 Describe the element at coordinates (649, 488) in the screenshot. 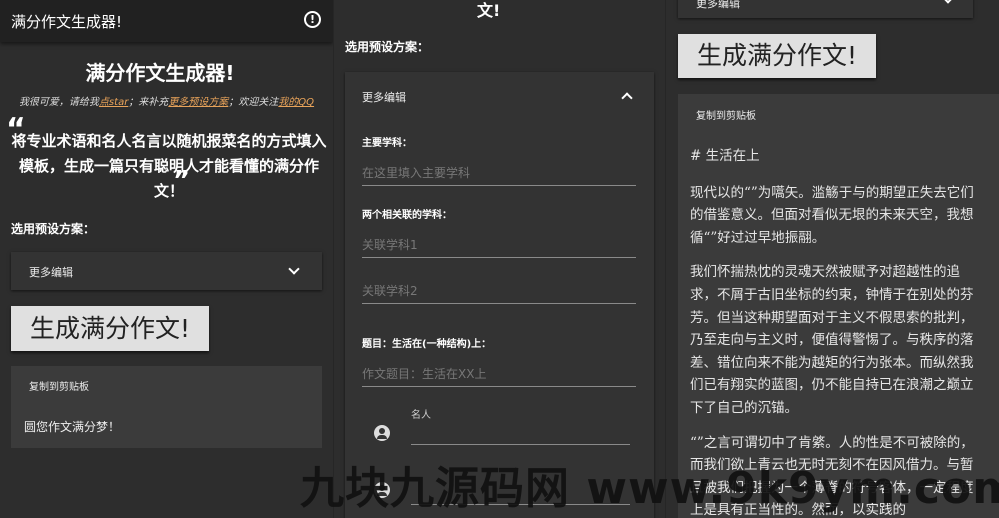

I see `site-watermark: 九块九源码网 www.9k9ym.com` at that location.